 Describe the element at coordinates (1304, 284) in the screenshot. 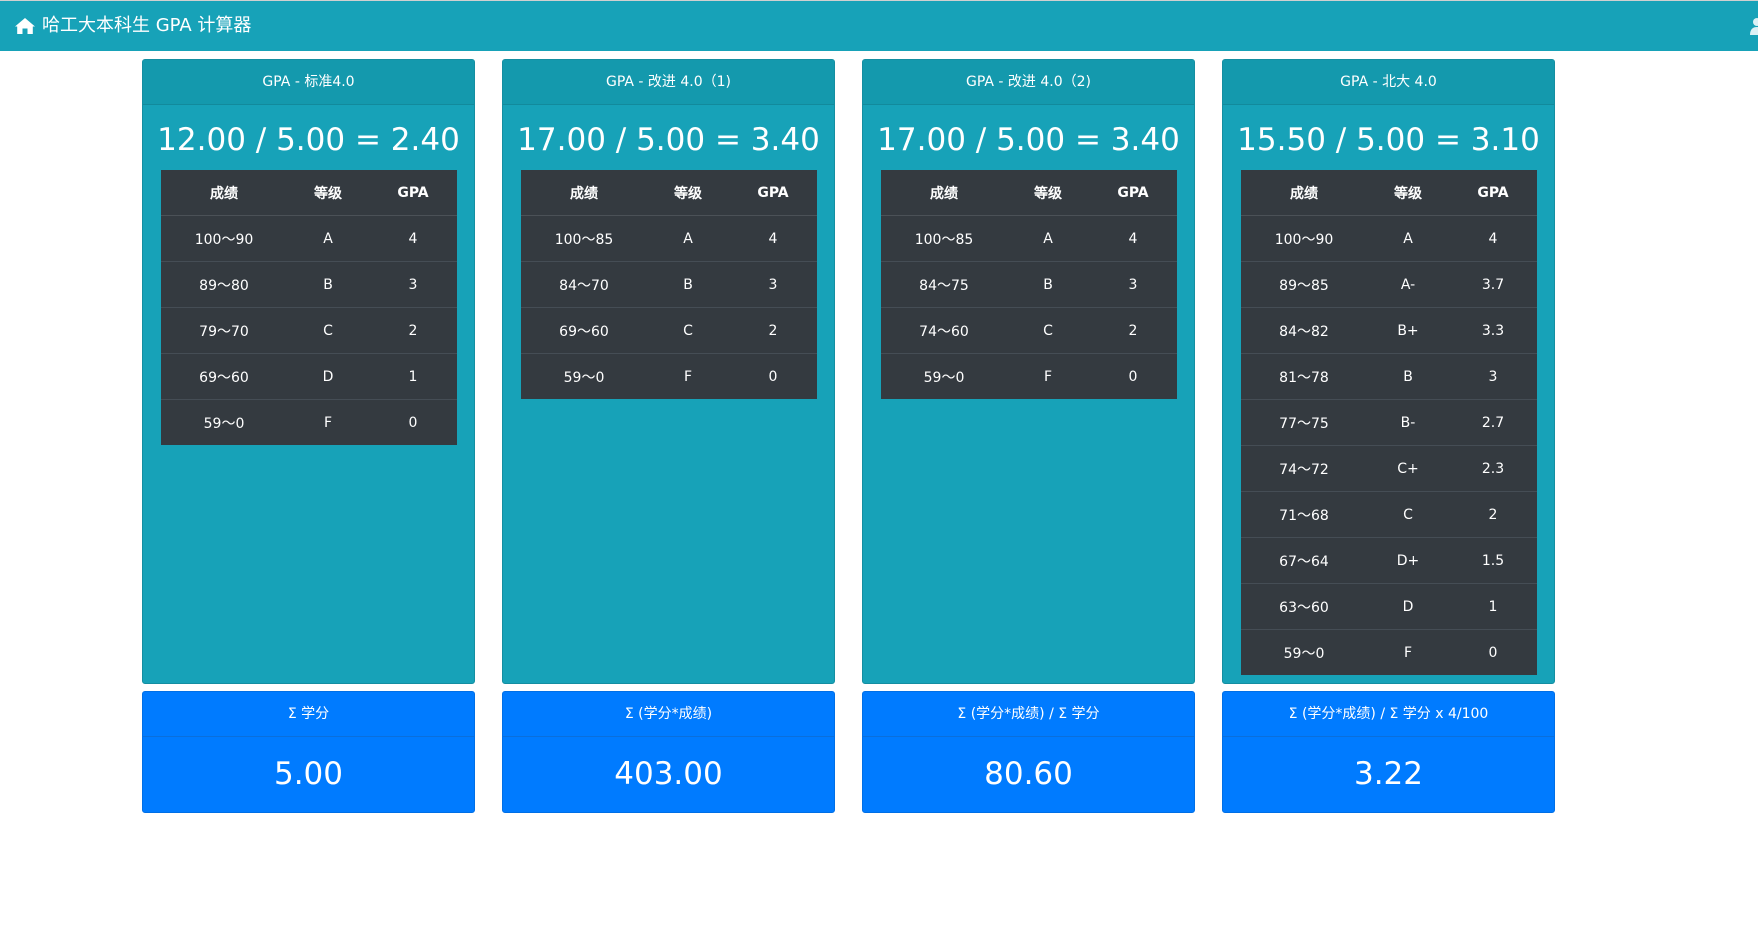

I see `score-range-cell: 89～85` at that location.